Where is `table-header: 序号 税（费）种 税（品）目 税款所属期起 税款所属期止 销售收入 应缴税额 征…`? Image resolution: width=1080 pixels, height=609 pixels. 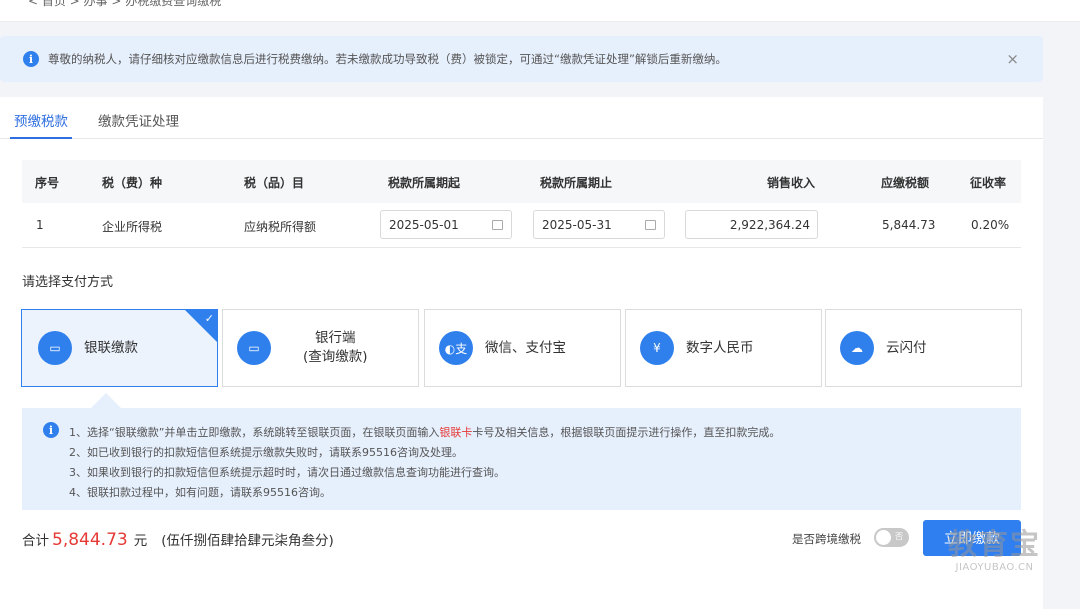
table-header: 序号 税（费）种 税（品）目 税款所属期起 税款所属期止 销售收入 应缴税额 征… is located at coordinates (521, 181).